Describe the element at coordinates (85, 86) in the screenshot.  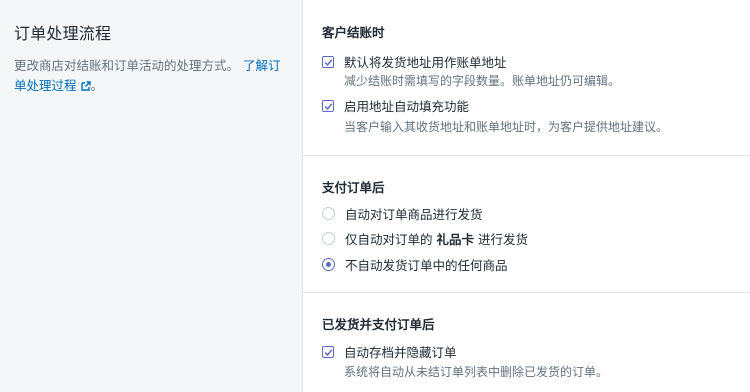
I see `external-link-icon` at that location.